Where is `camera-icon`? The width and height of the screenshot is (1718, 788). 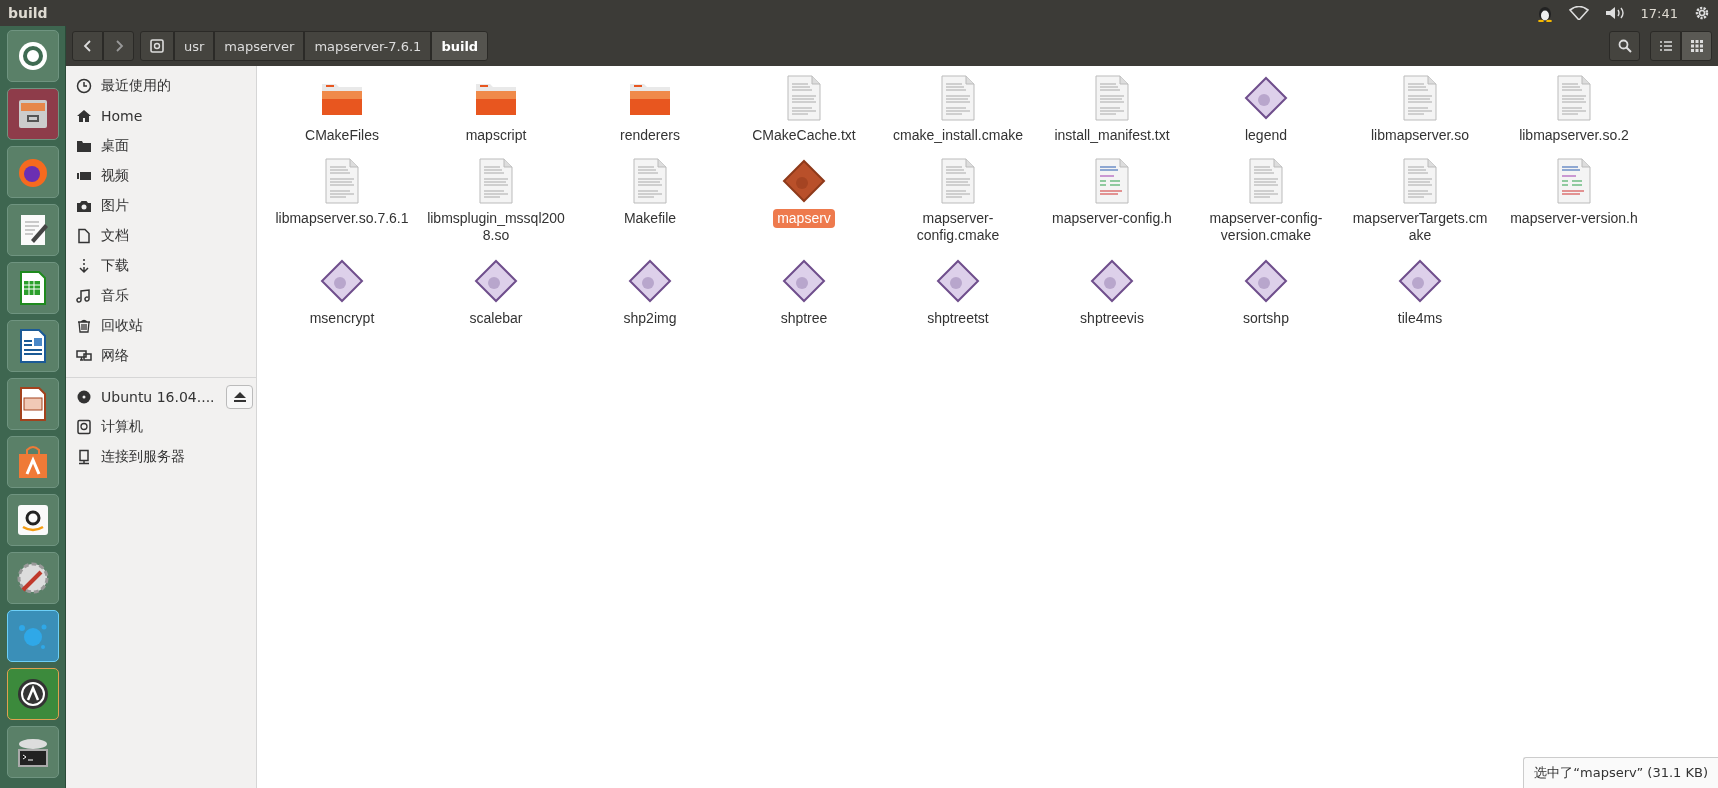
camera-icon is located at coordinates (84, 206).